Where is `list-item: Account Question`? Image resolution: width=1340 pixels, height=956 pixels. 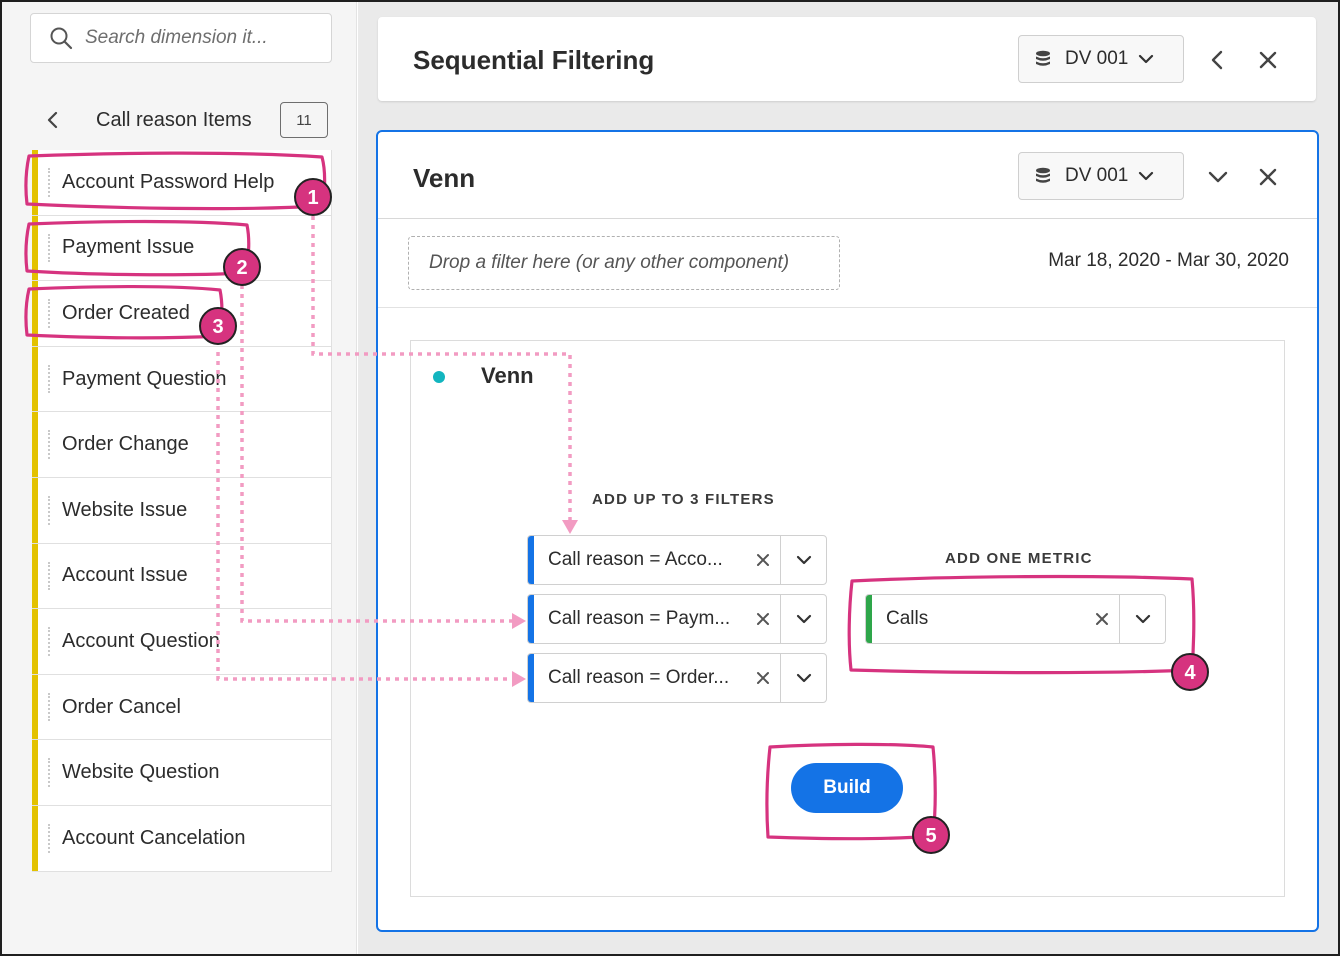 list-item: Account Question is located at coordinates (182, 642).